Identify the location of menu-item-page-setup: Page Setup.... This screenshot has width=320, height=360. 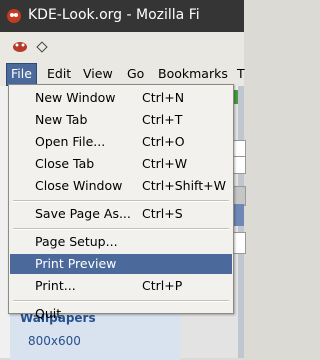
(121, 242).